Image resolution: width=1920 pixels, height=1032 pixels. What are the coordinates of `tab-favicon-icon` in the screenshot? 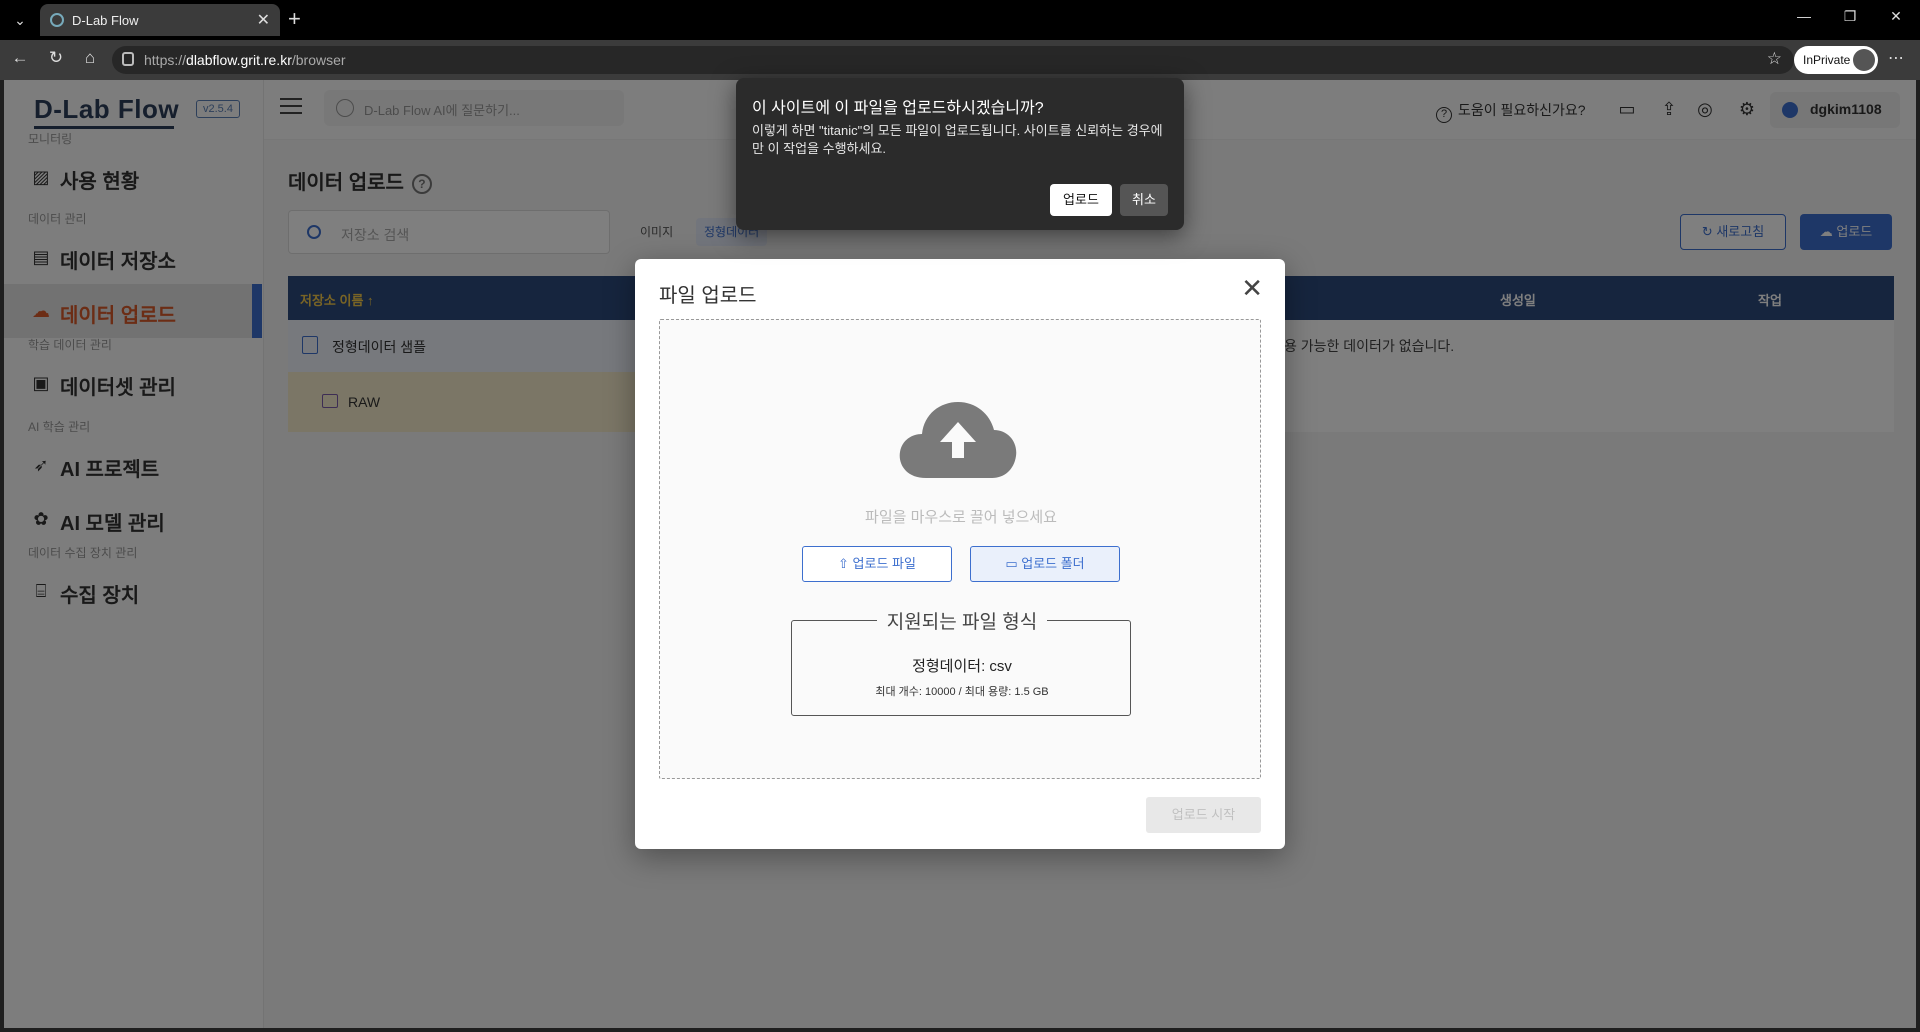 It's located at (57, 20).